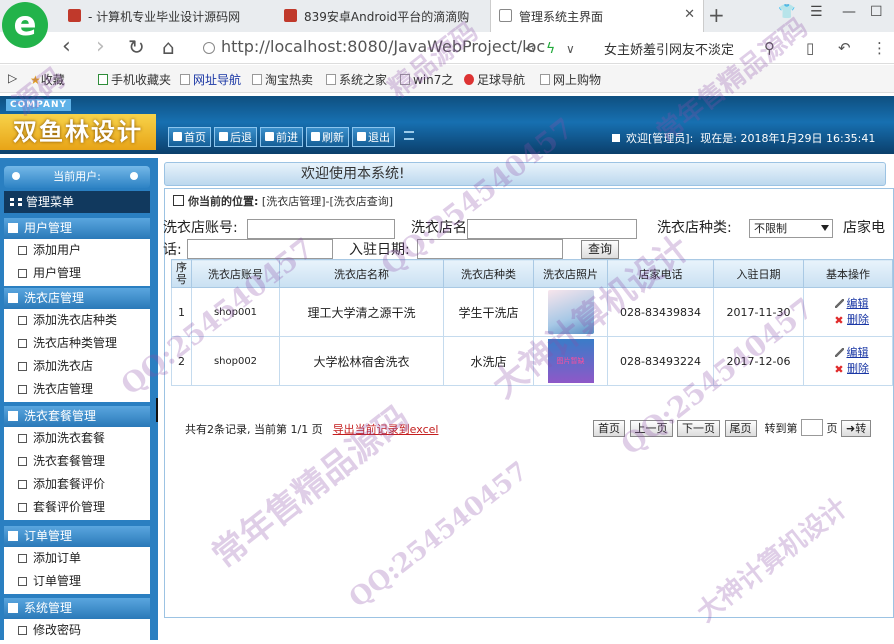 The image size is (894, 644). What do you see at coordinates (77, 630) in the screenshot?
I see `menu-item-change-password: 修改密码` at bounding box center [77, 630].